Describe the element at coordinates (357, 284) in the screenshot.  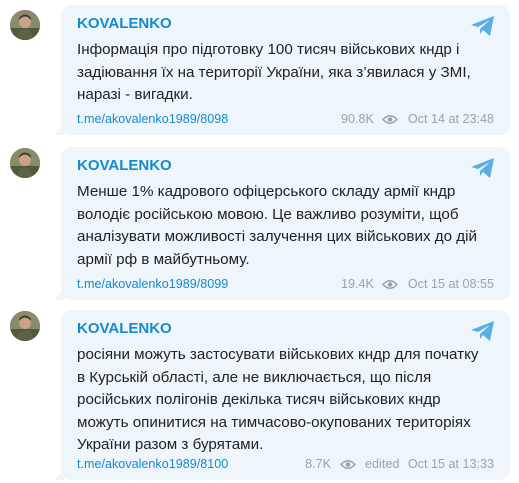
I see `view-count: 19.4K` at that location.